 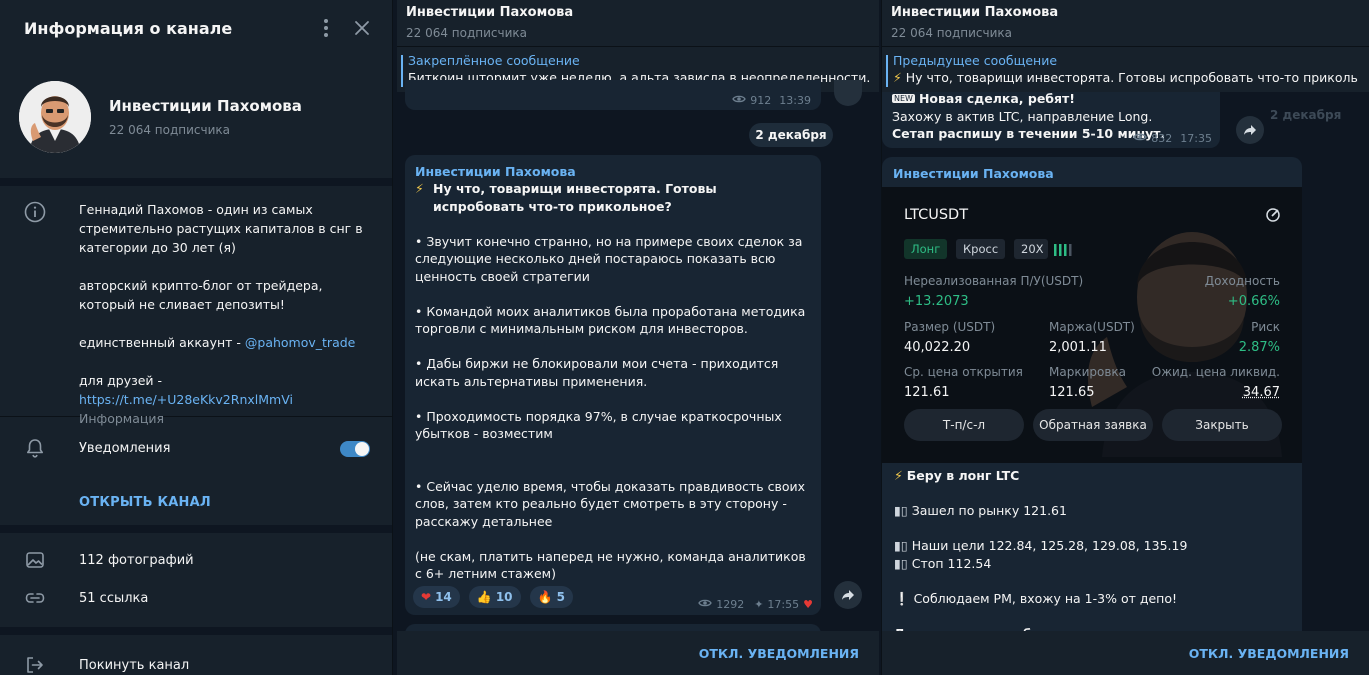 I want to click on pin-icon: ✦, so click(x=758, y=604).